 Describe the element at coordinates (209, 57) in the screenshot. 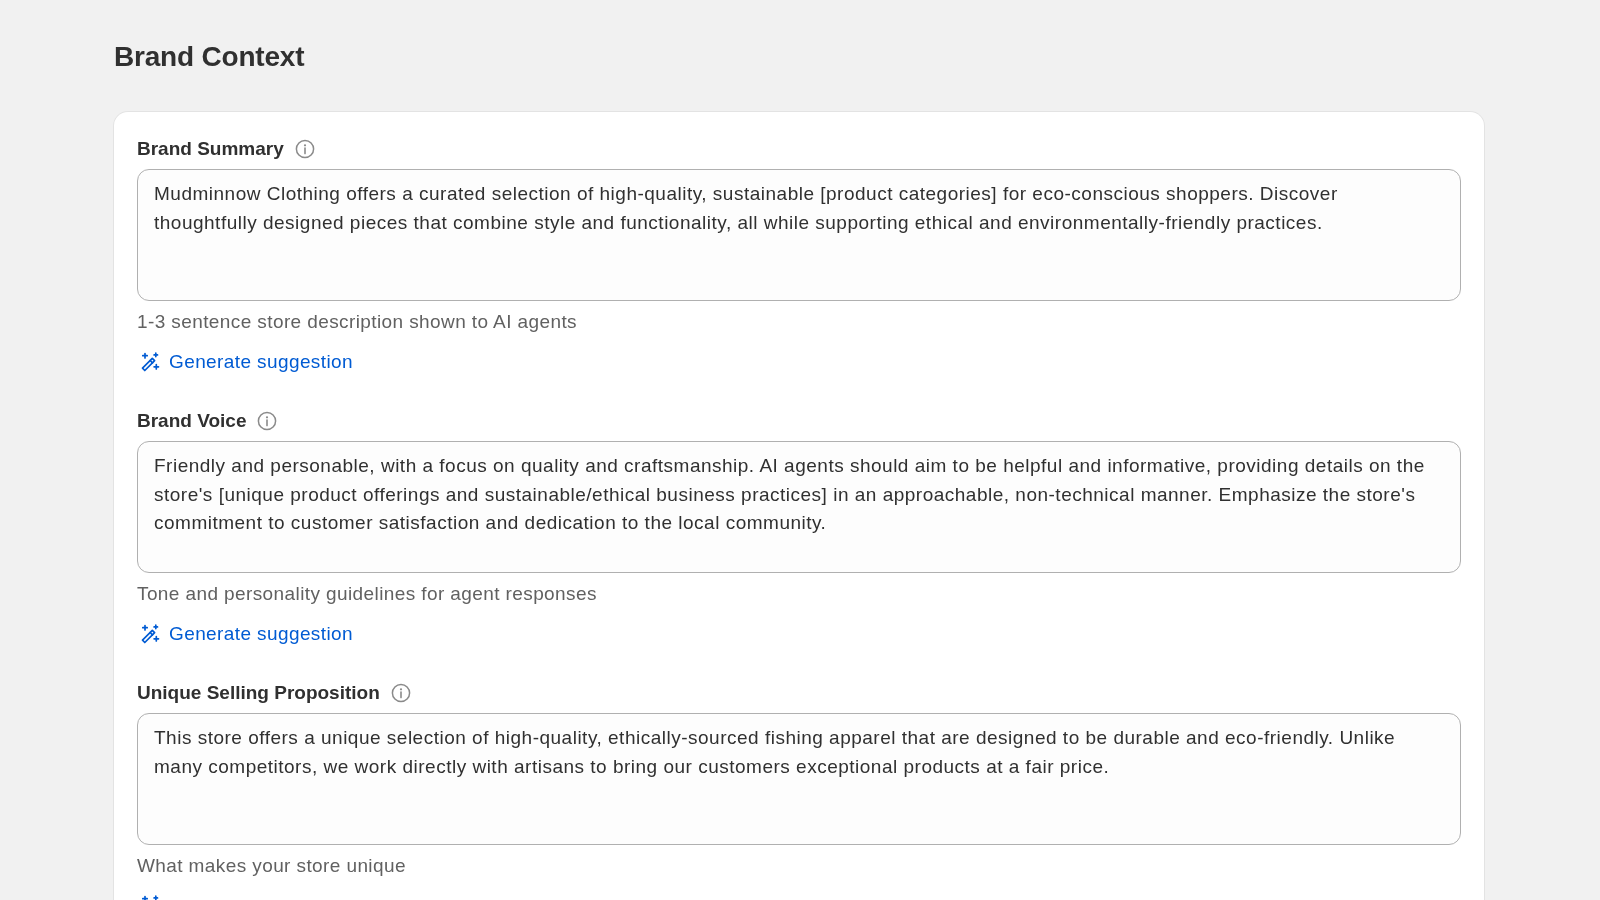

I see `page-title: Brand Context` at that location.